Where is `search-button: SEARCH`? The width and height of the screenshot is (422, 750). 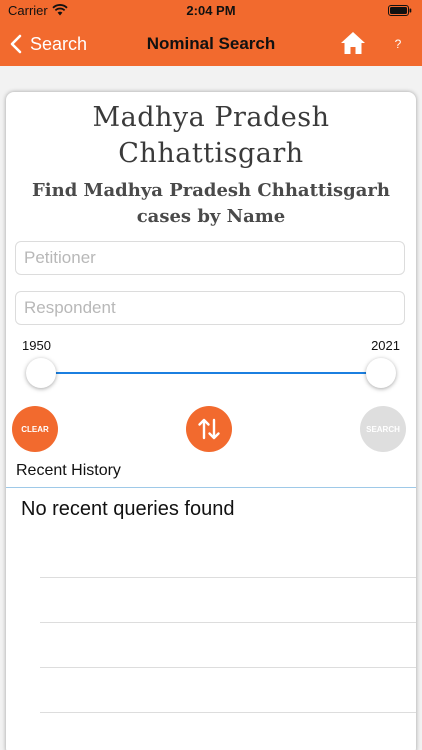 search-button: SEARCH is located at coordinates (383, 429).